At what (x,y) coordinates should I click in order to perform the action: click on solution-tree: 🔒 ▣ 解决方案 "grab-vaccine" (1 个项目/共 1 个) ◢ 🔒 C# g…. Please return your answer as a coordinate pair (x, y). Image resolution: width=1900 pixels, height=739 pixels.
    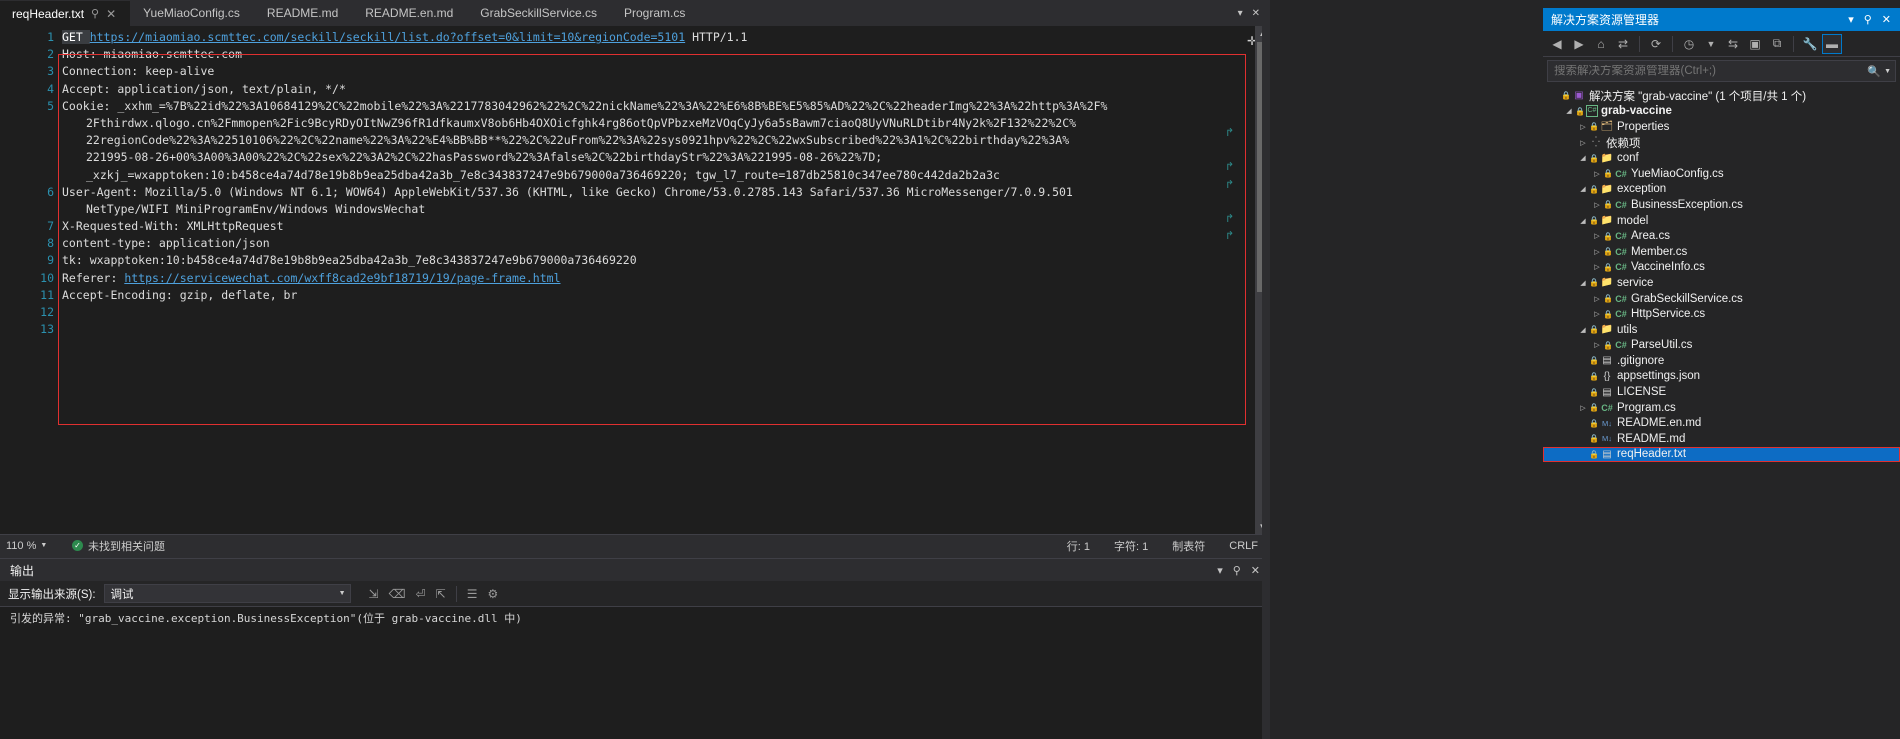
    Looking at the image, I should click on (1721, 273).